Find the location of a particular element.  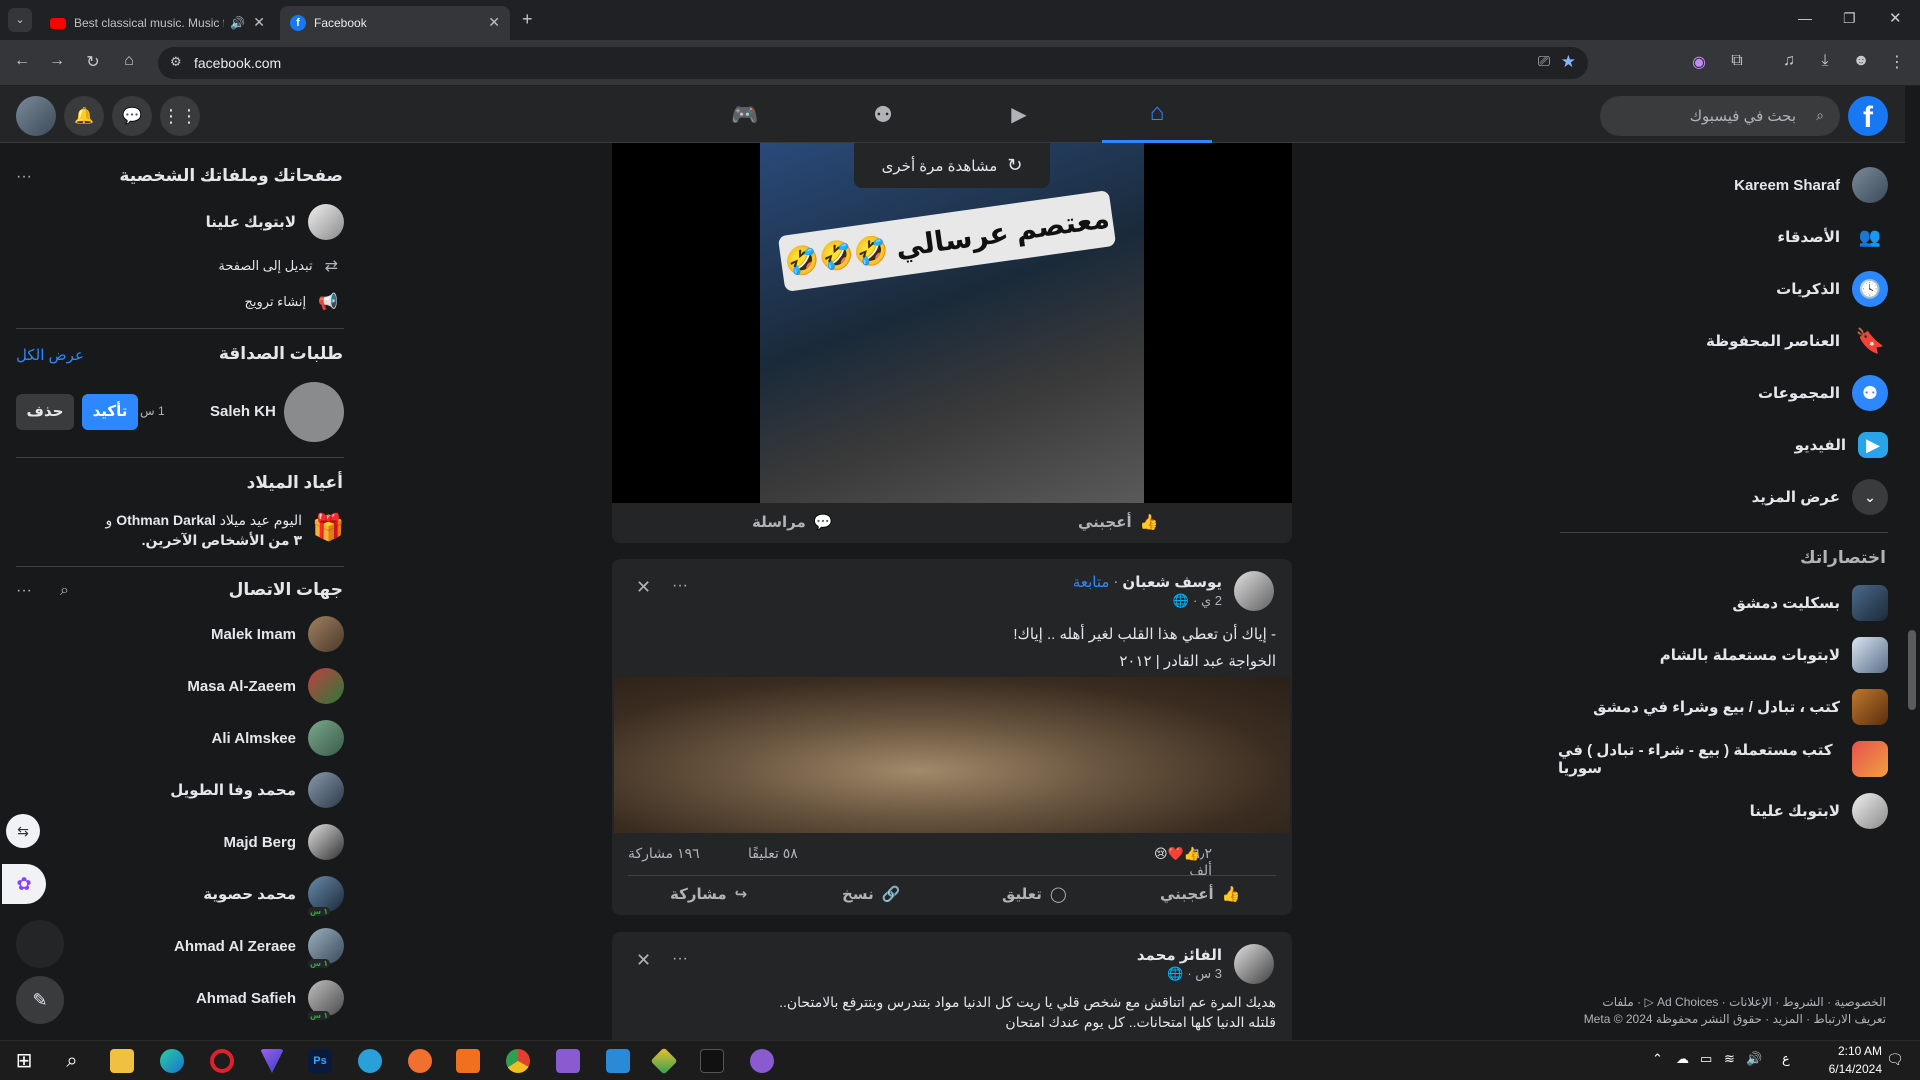

reaction-count: ٦٫٢ ألف is located at coordinates (1189, 862).